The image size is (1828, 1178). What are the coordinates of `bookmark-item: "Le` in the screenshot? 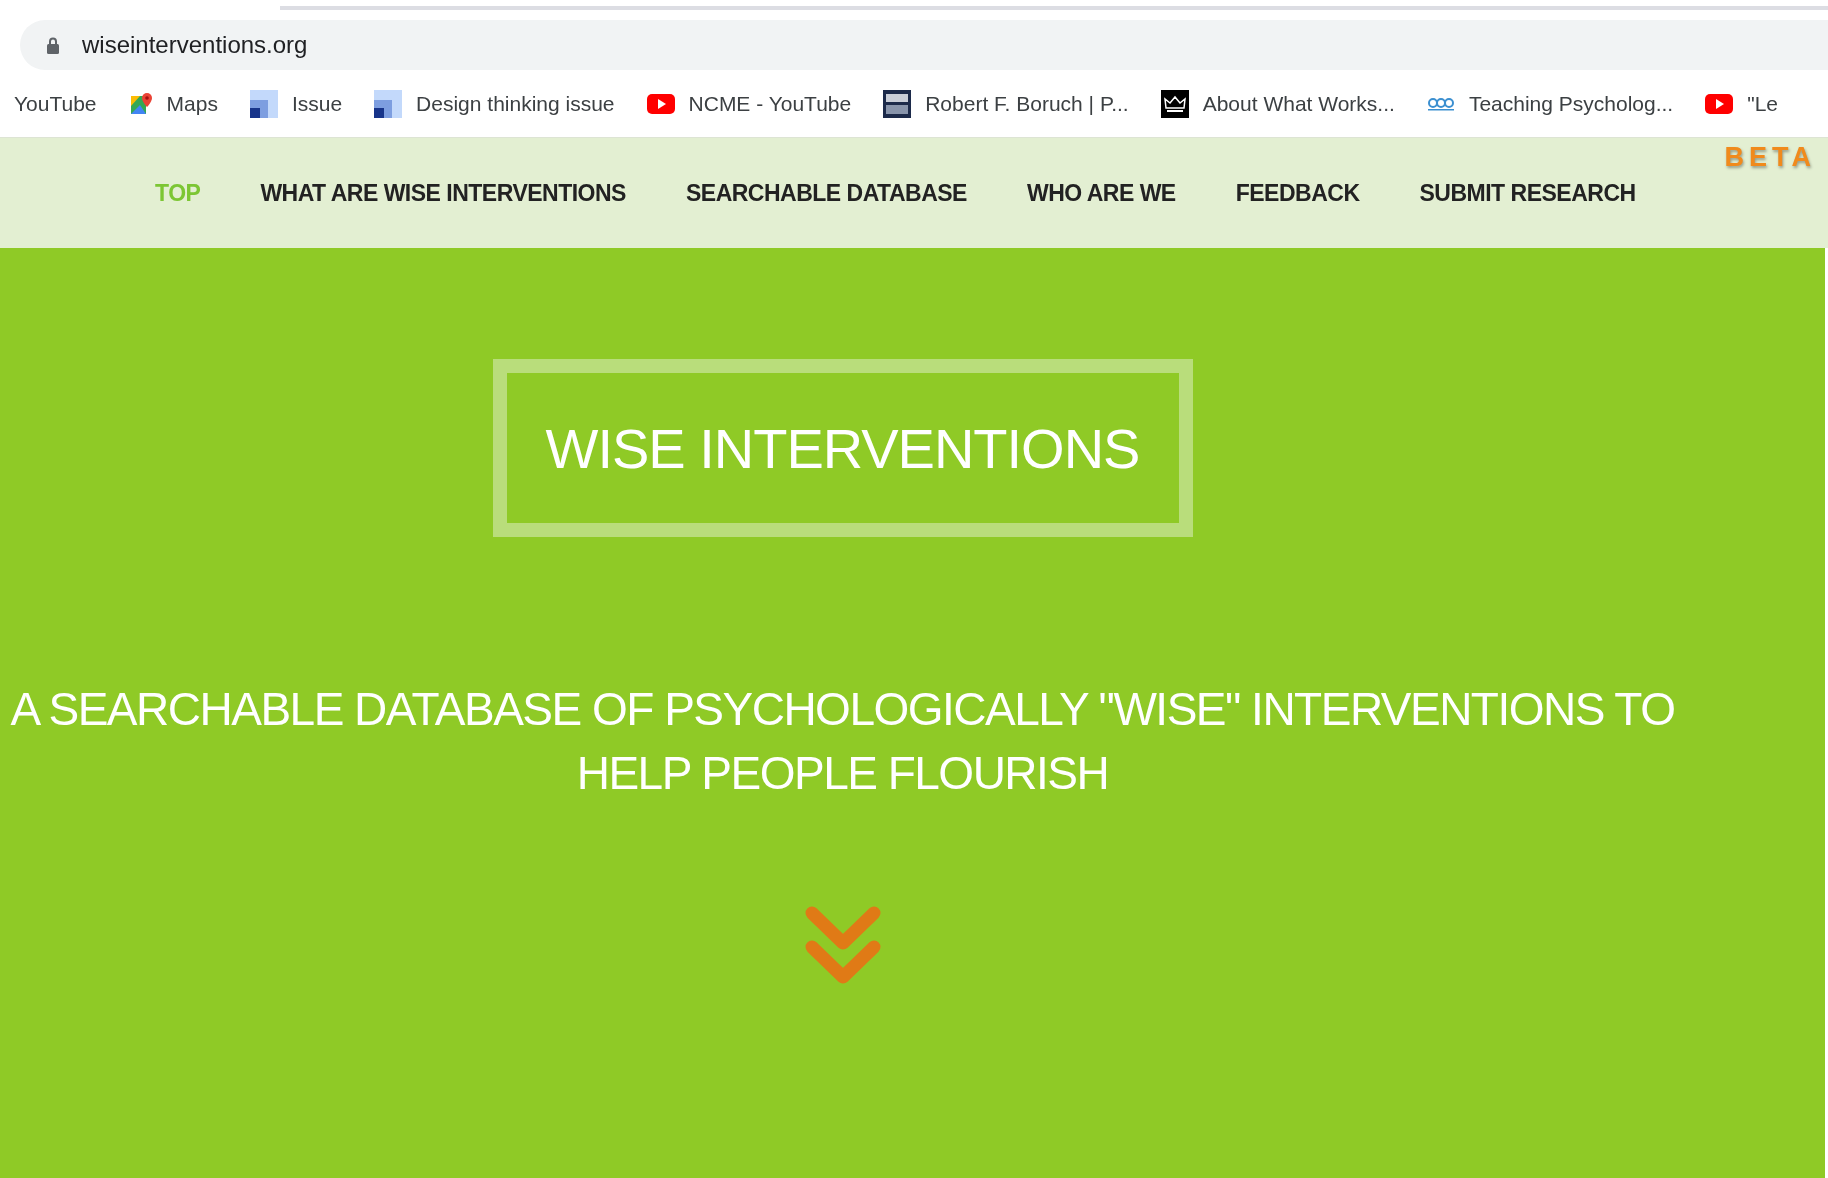 It's located at (1741, 104).